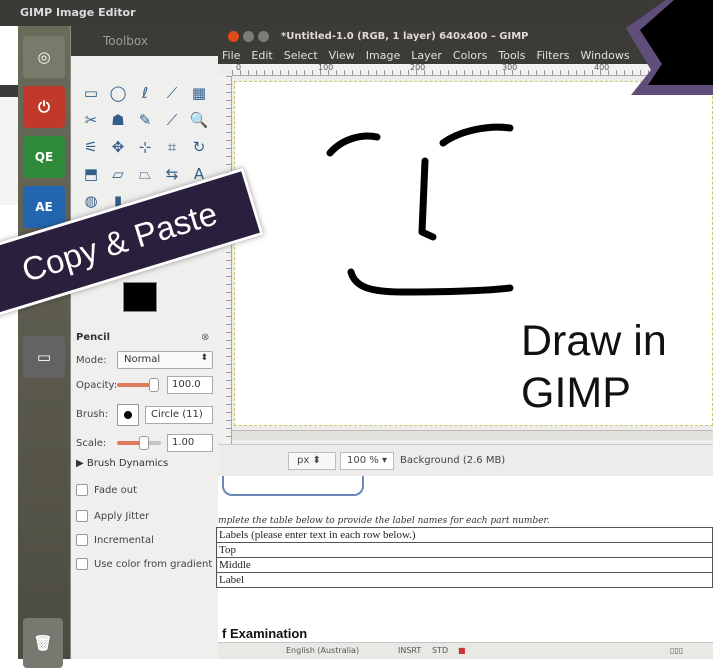 The image size is (713, 668). Describe the element at coordinates (511, 55) in the screenshot. I see `menu-tools: Tools` at that location.